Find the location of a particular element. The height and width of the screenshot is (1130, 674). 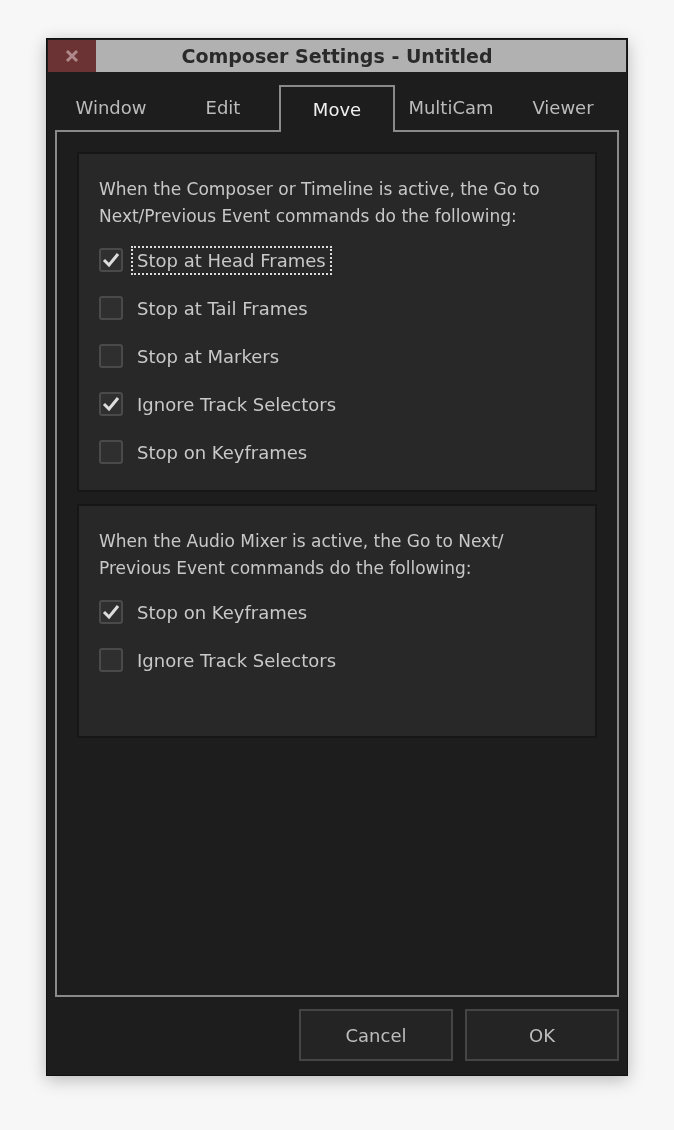

checkbox-label: Stop at Tail Frames is located at coordinates (222, 308).